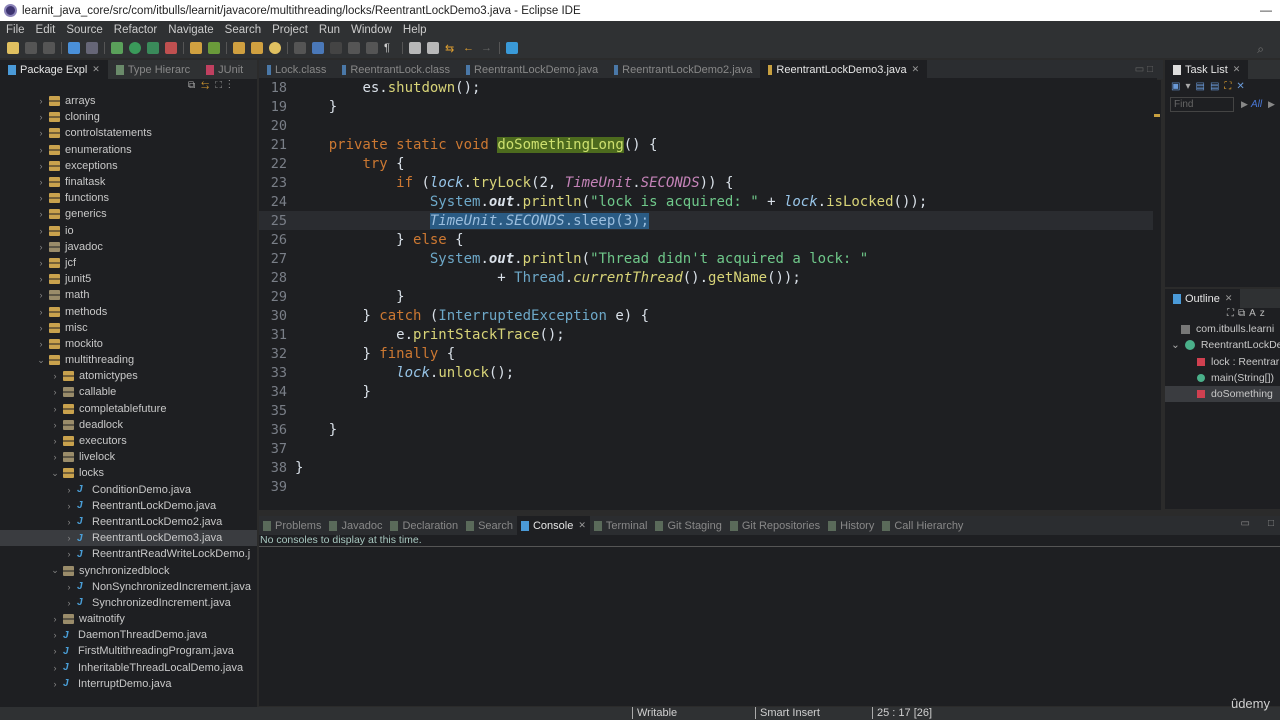 Image resolution: width=1280 pixels, height=720 pixels. I want to click on tree-file: › J ReentrantLockDemo3.java, so click(128, 538).